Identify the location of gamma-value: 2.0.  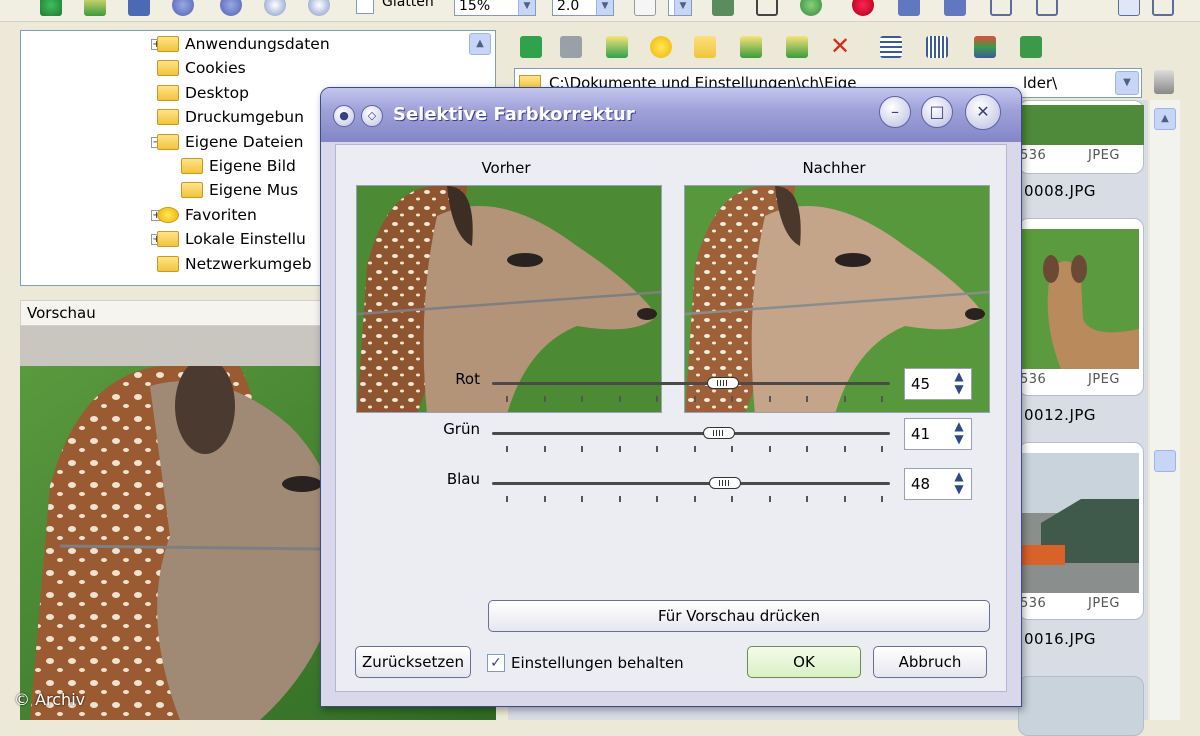
(568, 7).